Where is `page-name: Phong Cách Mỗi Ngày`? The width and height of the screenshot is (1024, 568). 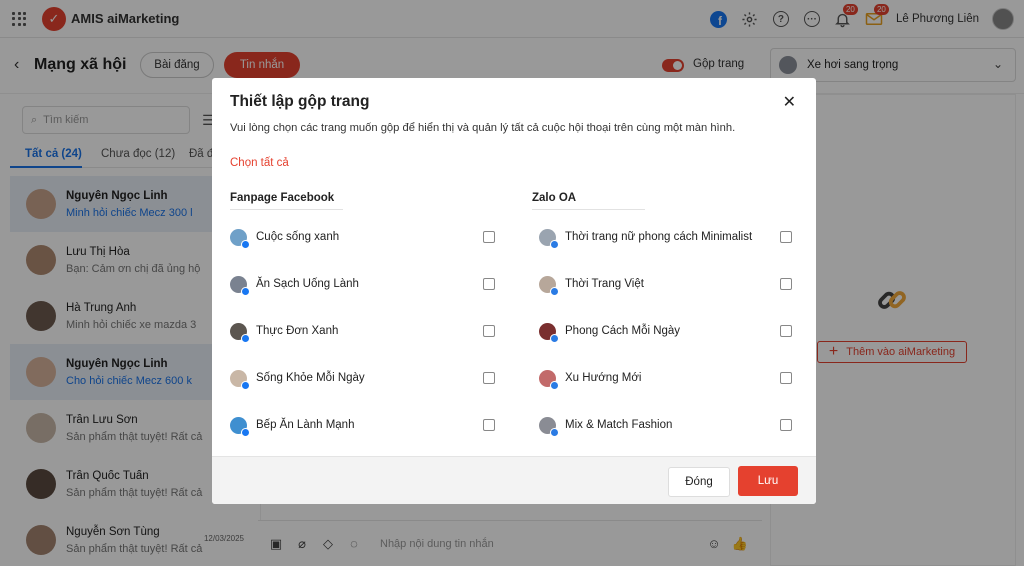
page-name: Phong Cách Mỗi Ngày is located at coordinates (623, 331).